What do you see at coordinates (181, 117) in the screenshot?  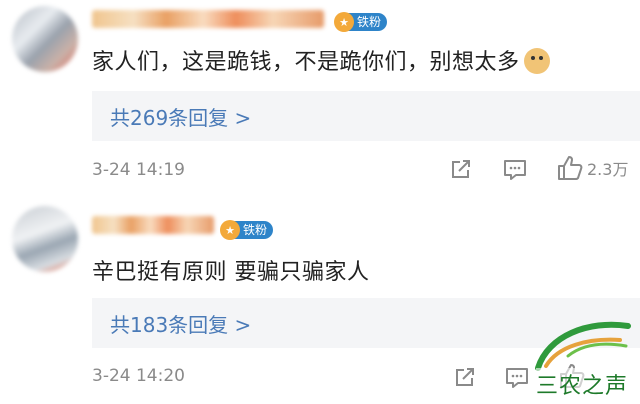 I see `replies-label: 共269条回复 >` at bounding box center [181, 117].